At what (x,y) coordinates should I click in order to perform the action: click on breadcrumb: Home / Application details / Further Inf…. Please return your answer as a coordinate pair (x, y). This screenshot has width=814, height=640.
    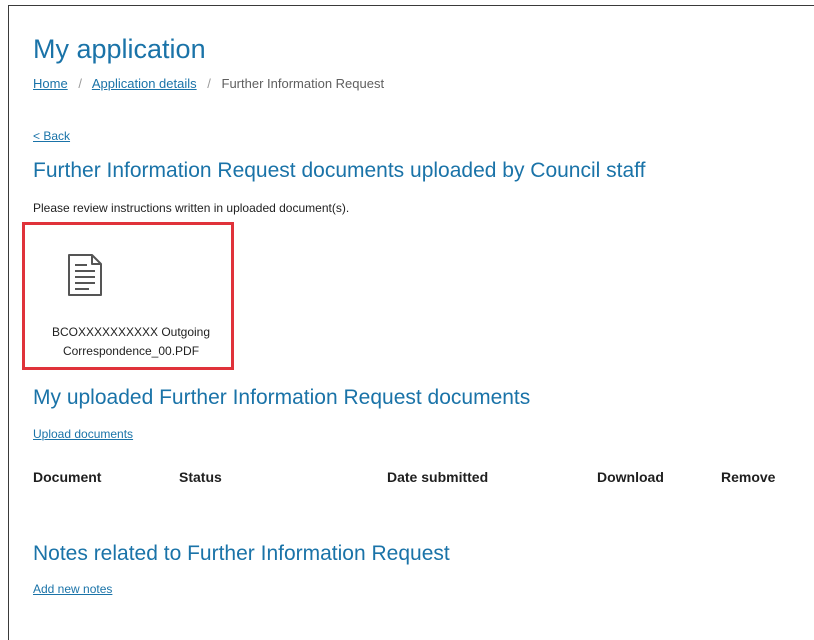
    Looking at the image, I should click on (208, 83).